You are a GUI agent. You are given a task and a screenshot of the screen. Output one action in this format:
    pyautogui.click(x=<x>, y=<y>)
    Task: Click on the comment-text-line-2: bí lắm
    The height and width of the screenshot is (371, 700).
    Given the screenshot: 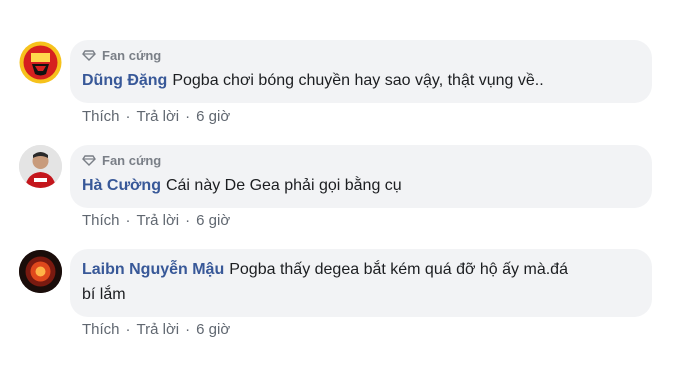 What is the action you would take?
    pyautogui.click(x=360, y=295)
    